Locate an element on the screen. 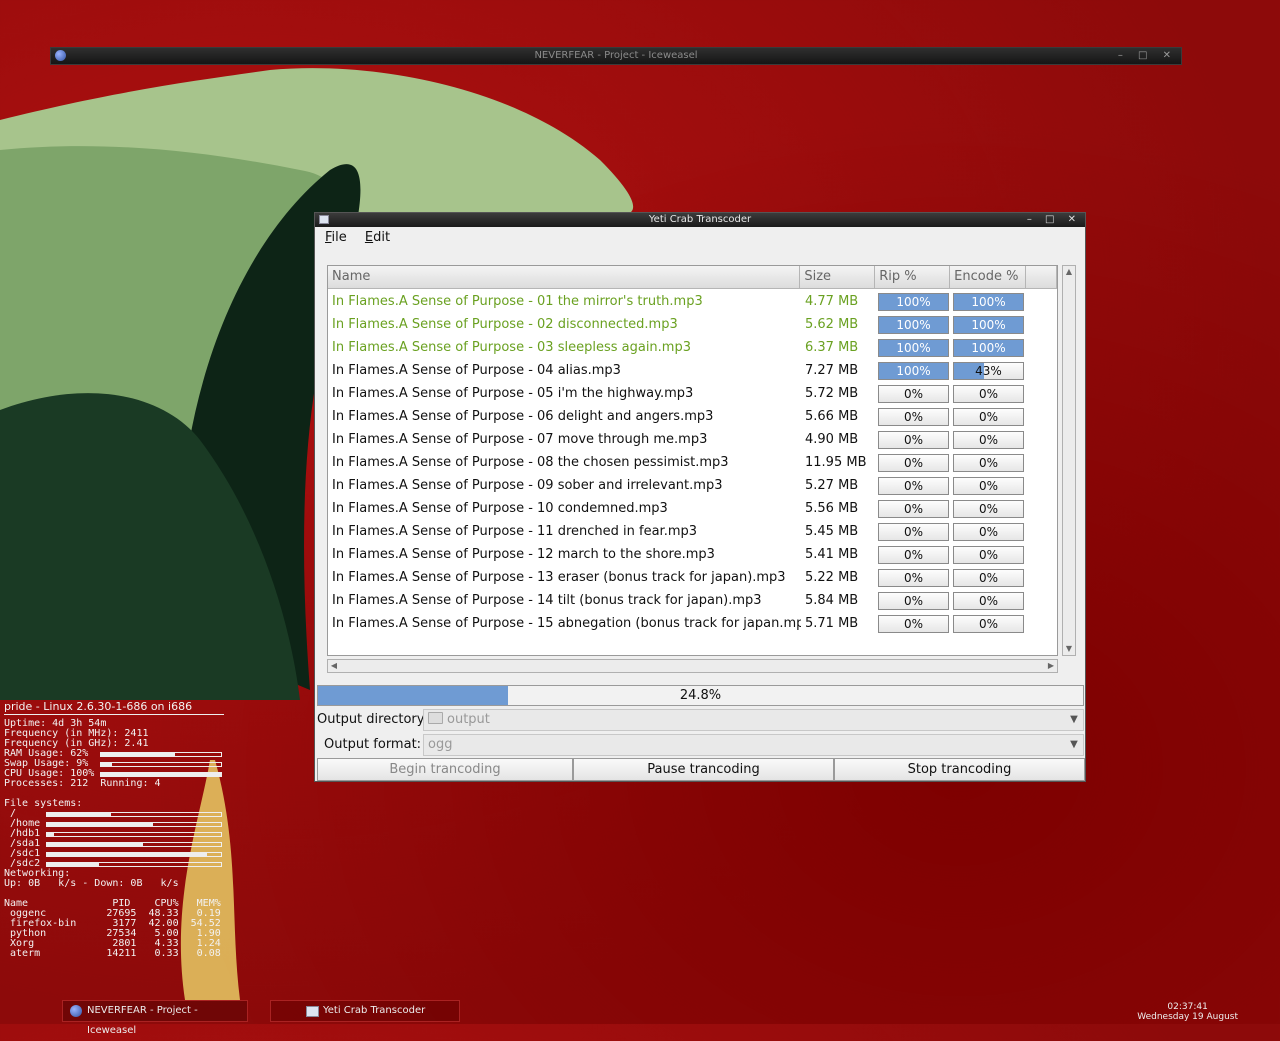 This screenshot has height=1041, width=1280. filesystem-name: /sdc2 is located at coordinates (22, 863).